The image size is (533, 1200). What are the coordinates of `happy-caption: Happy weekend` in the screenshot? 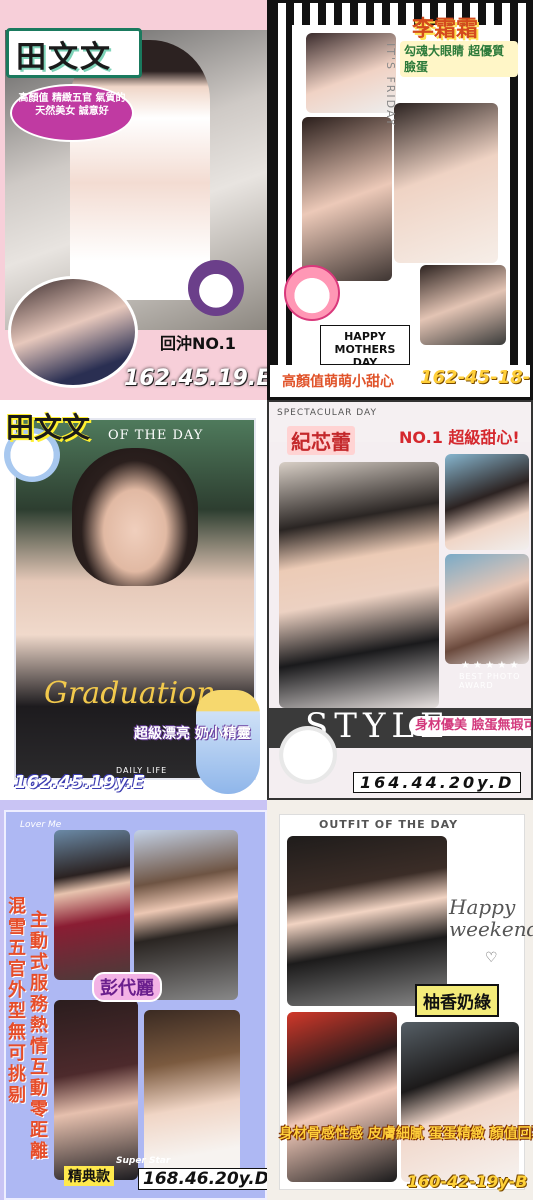 It's located at (491, 918).